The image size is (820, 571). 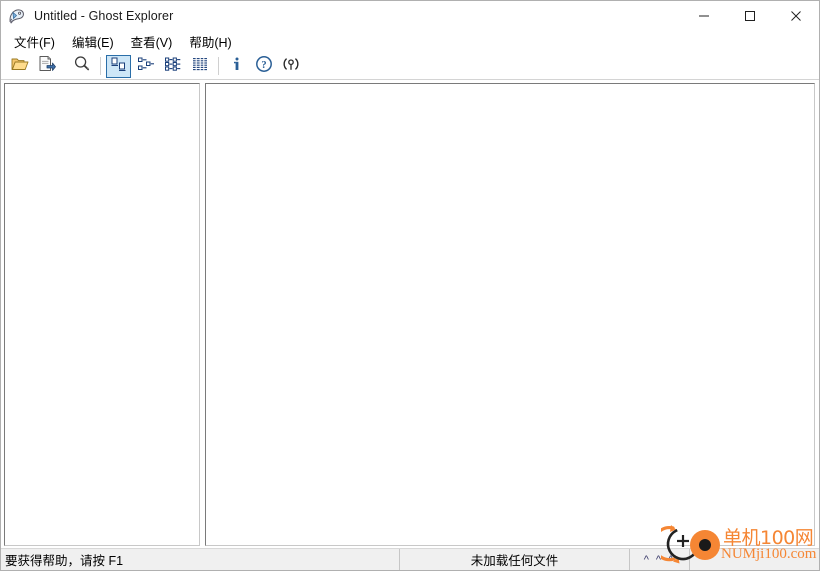 What do you see at coordinates (34, 42) in the screenshot?
I see `menu-file: 文件(F)` at bounding box center [34, 42].